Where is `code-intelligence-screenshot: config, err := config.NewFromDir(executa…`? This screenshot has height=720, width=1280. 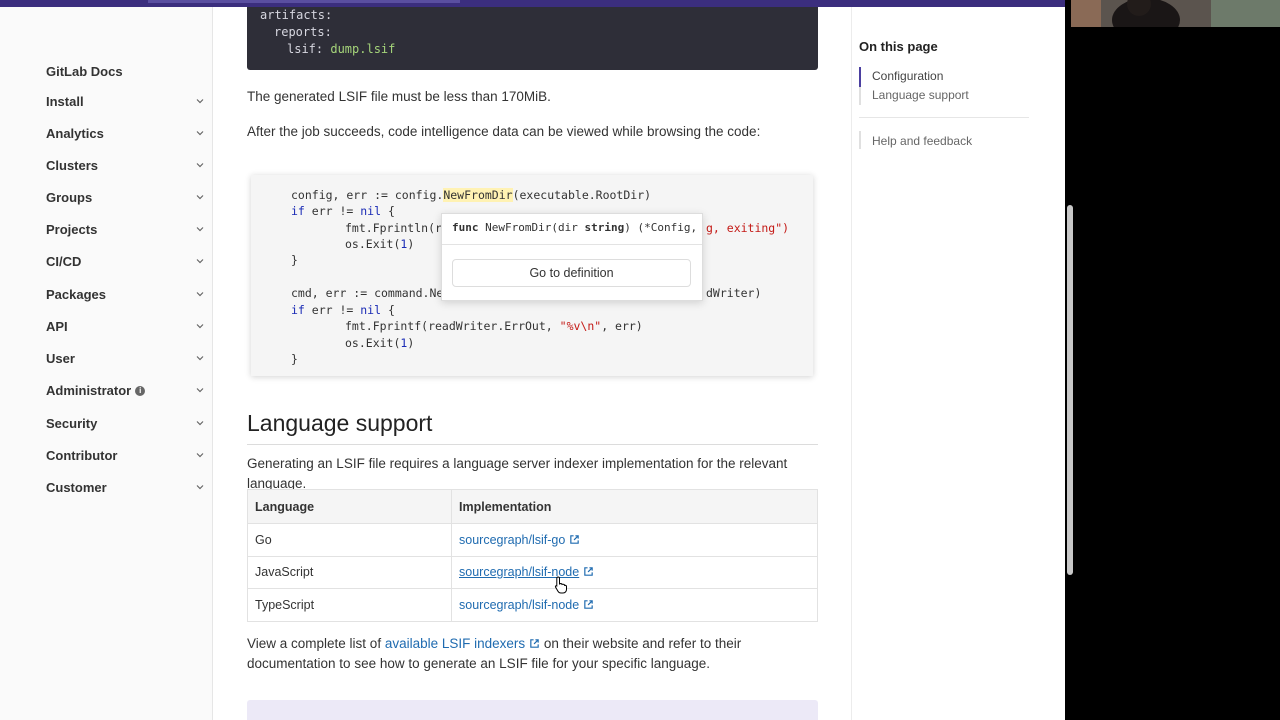
code-intelligence-screenshot: config, err := config.NewFromDir(executa… is located at coordinates (532, 275).